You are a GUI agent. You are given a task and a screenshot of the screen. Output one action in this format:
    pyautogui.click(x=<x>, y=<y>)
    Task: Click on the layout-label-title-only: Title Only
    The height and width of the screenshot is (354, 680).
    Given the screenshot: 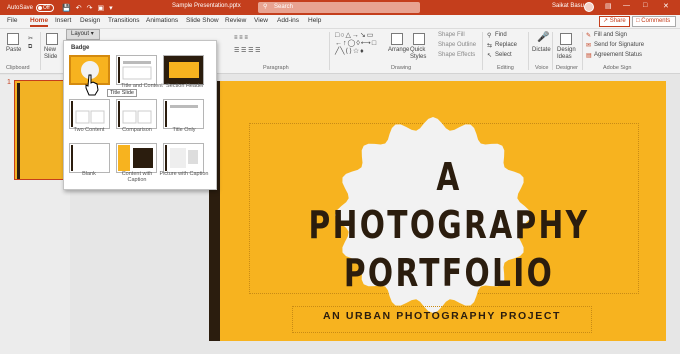 What is the action you would take?
    pyautogui.click(x=184, y=130)
    